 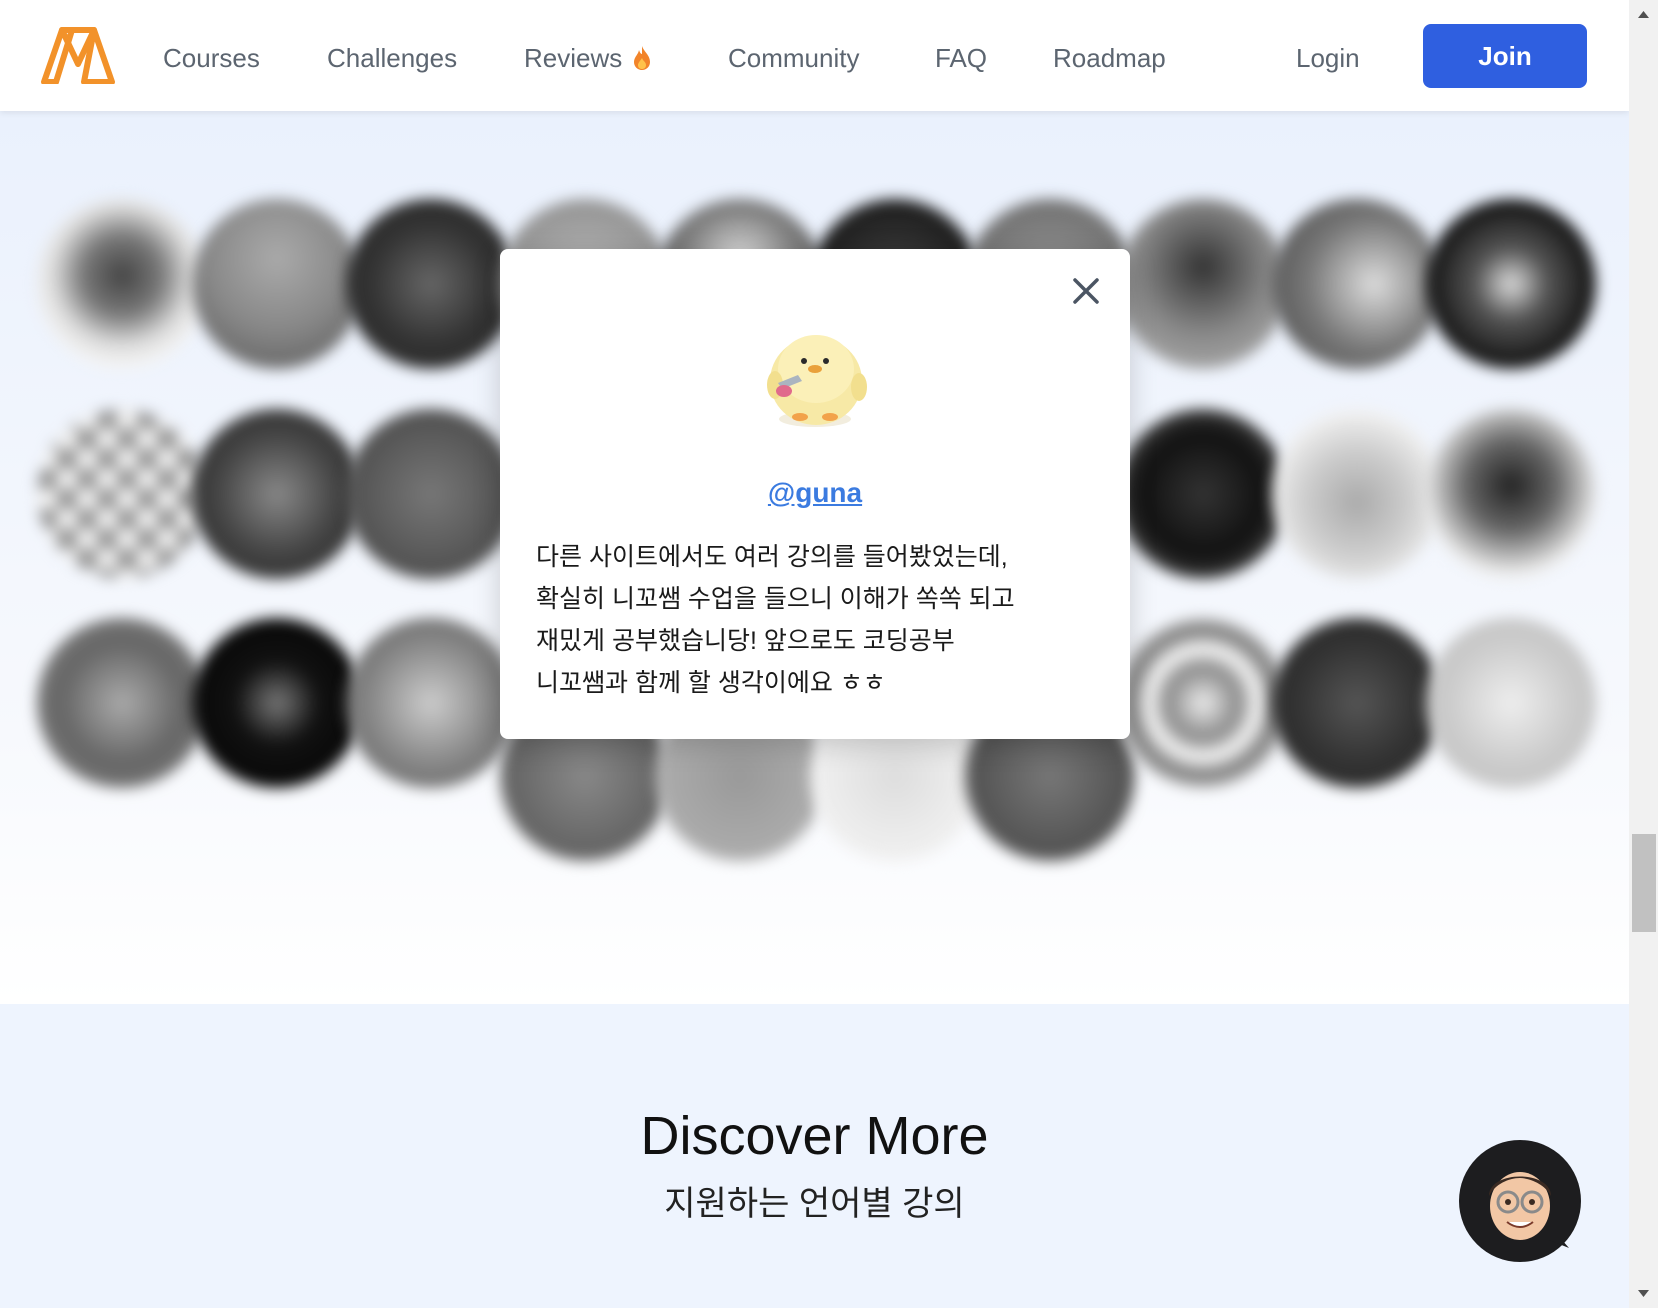 What do you see at coordinates (1643, 654) in the screenshot?
I see `page-scrollbar` at bounding box center [1643, 654].